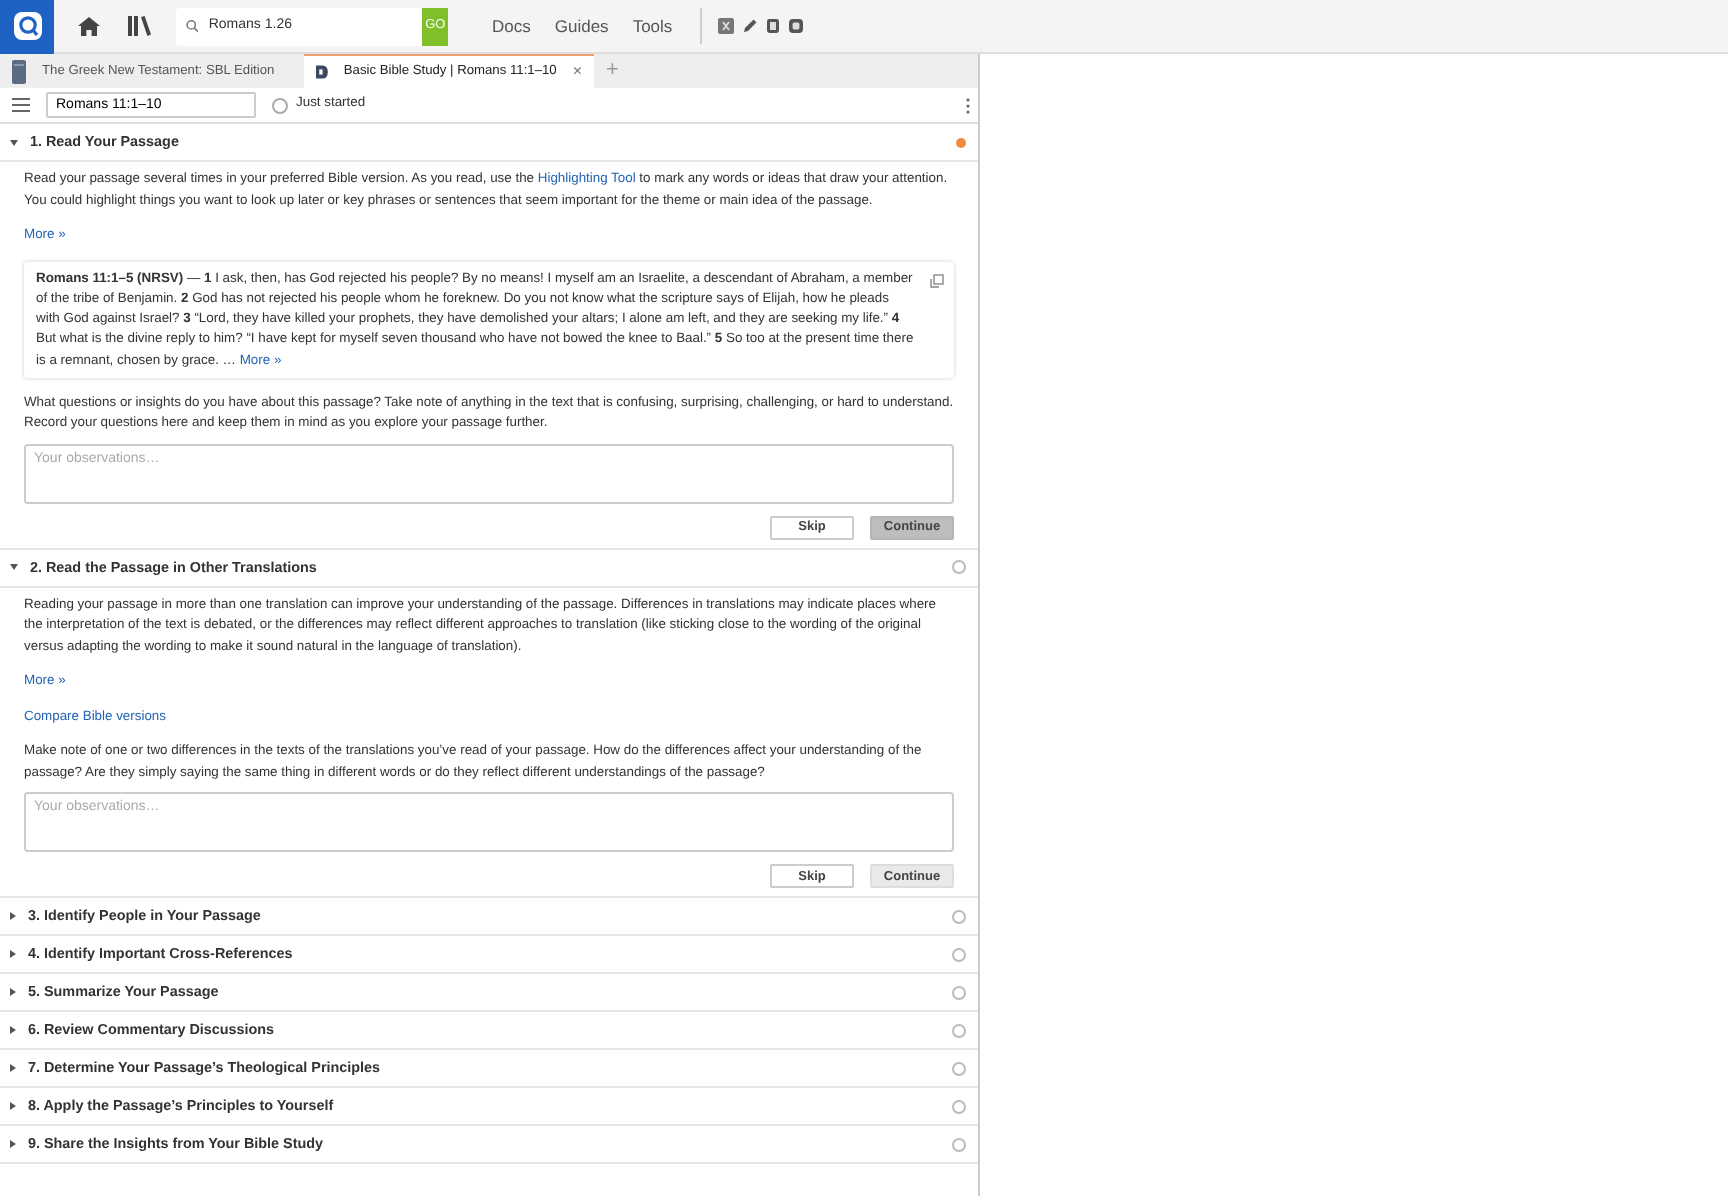 This screenshot has width=1728, height=1196. Describe the element at coordinates (581, 26) in the screenshot. I see `menu-item: Guides` at that location.